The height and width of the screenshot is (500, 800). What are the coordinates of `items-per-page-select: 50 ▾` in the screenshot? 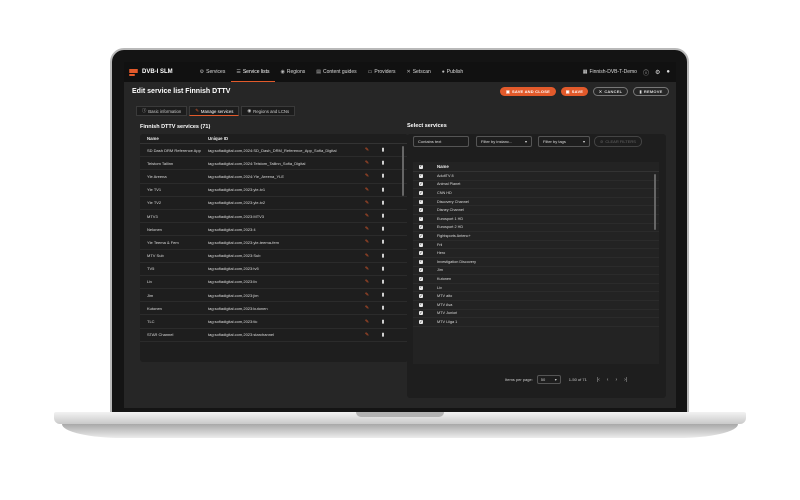 It's located at (548, 379).